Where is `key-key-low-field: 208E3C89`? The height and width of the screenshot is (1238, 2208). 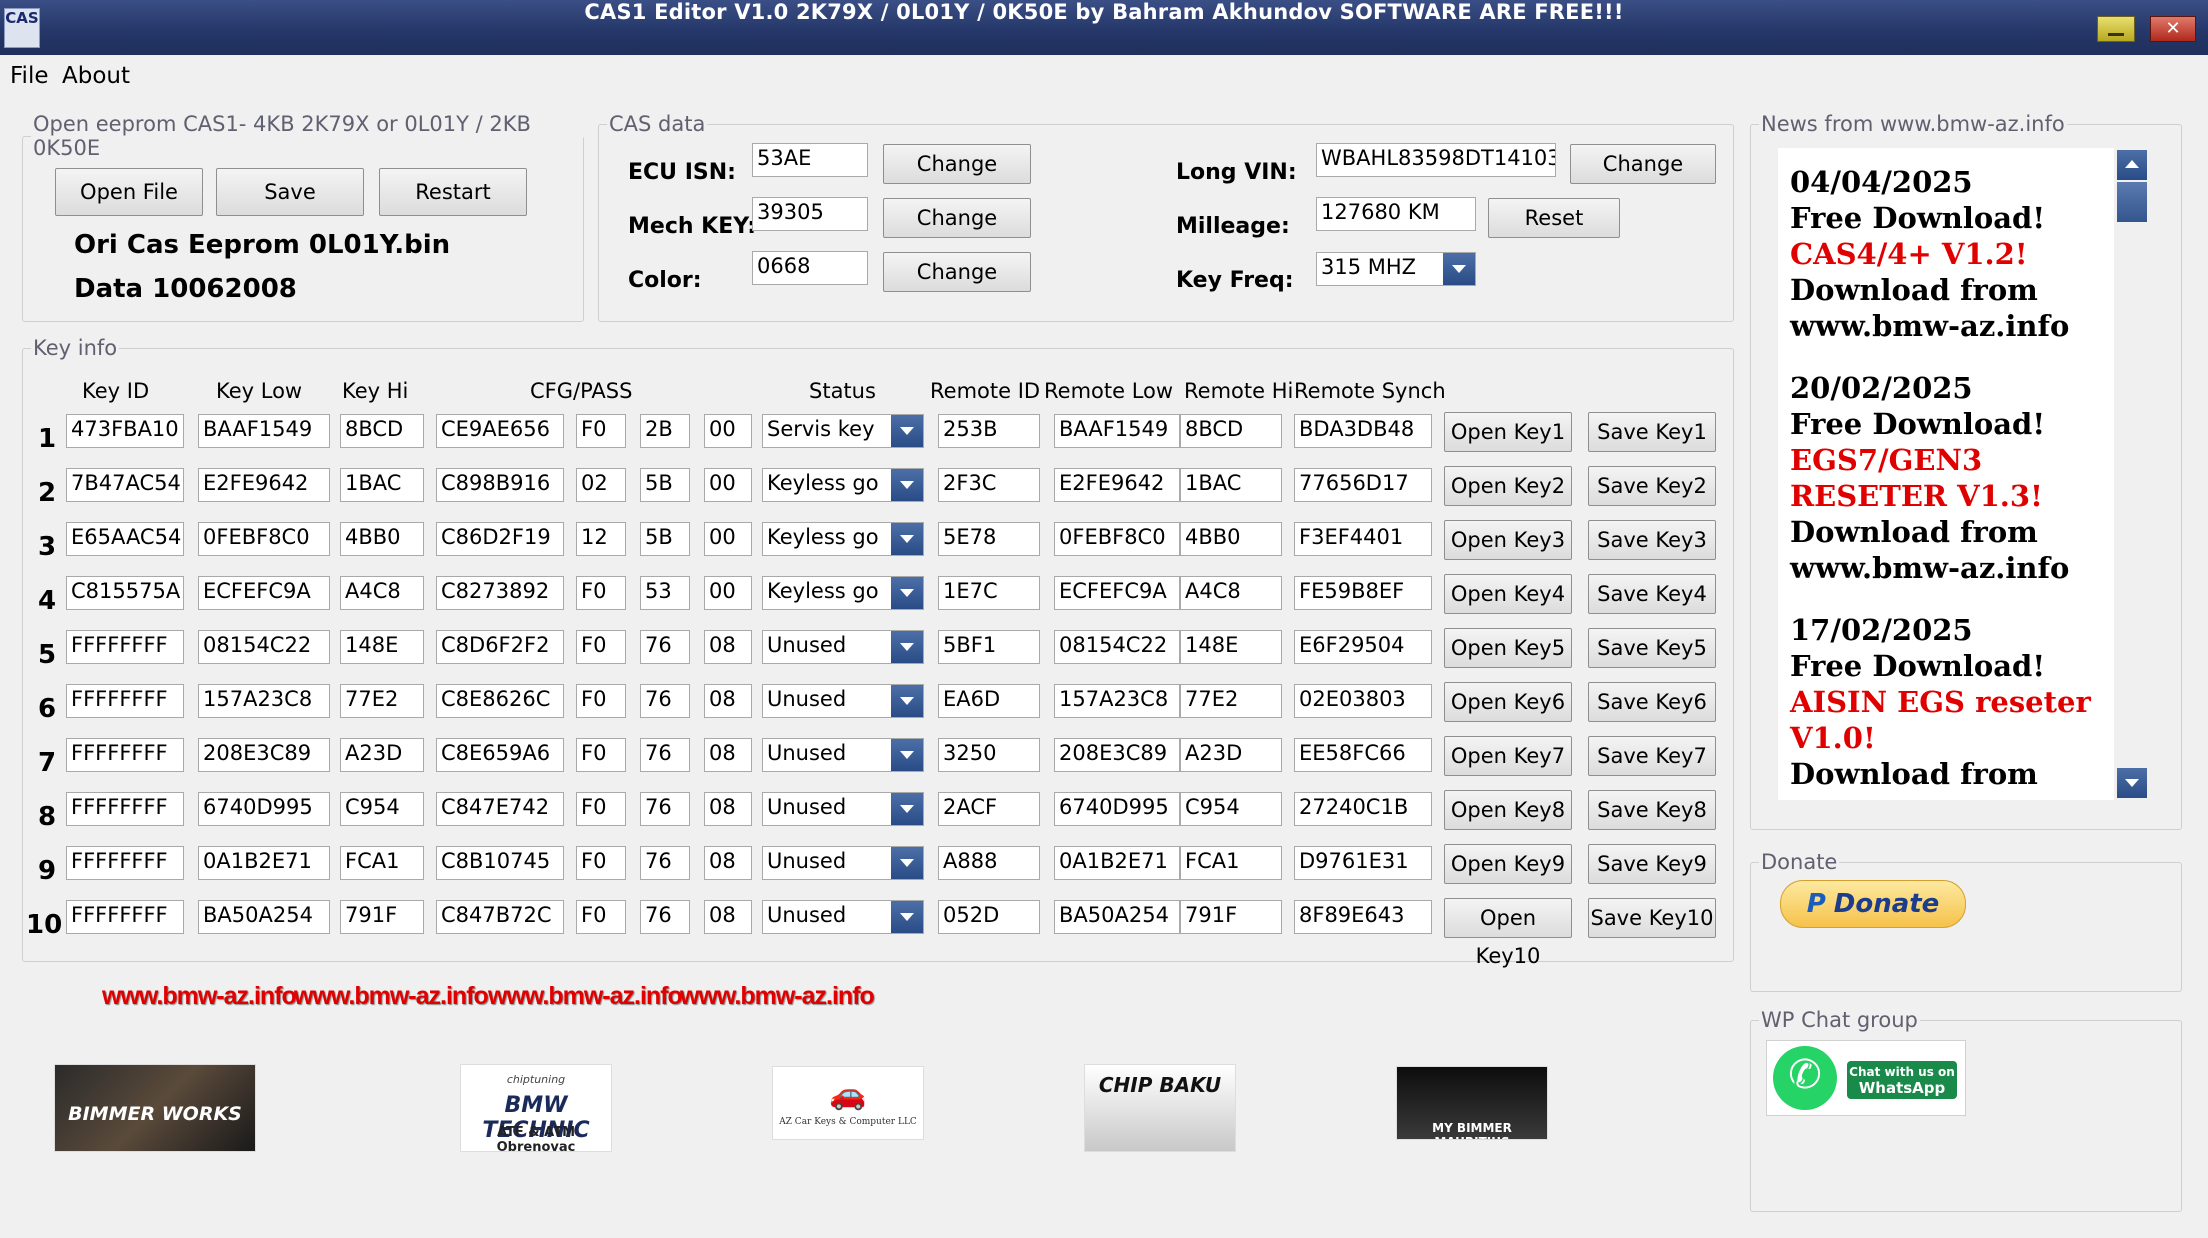
key-key-low-field: 208E3C89 is located at coordinates (264, 755).